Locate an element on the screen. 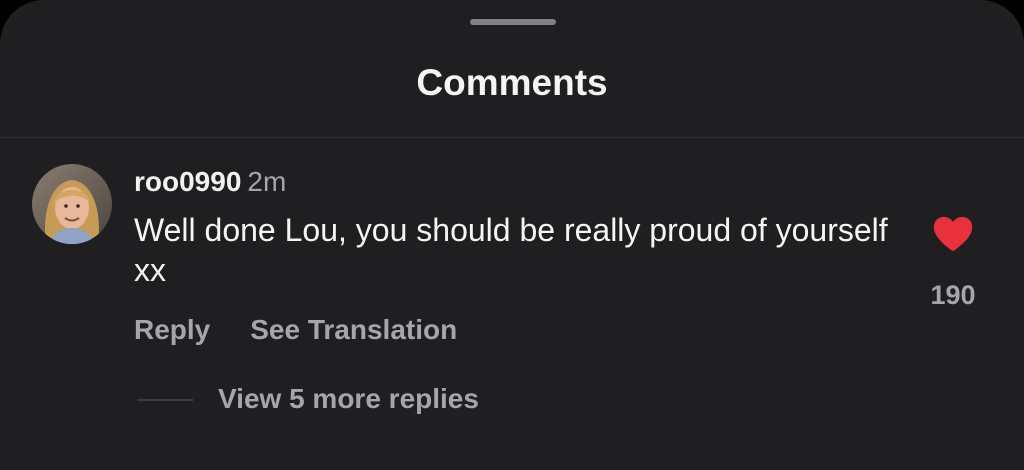  like-button is located at coordinates (953, 233).